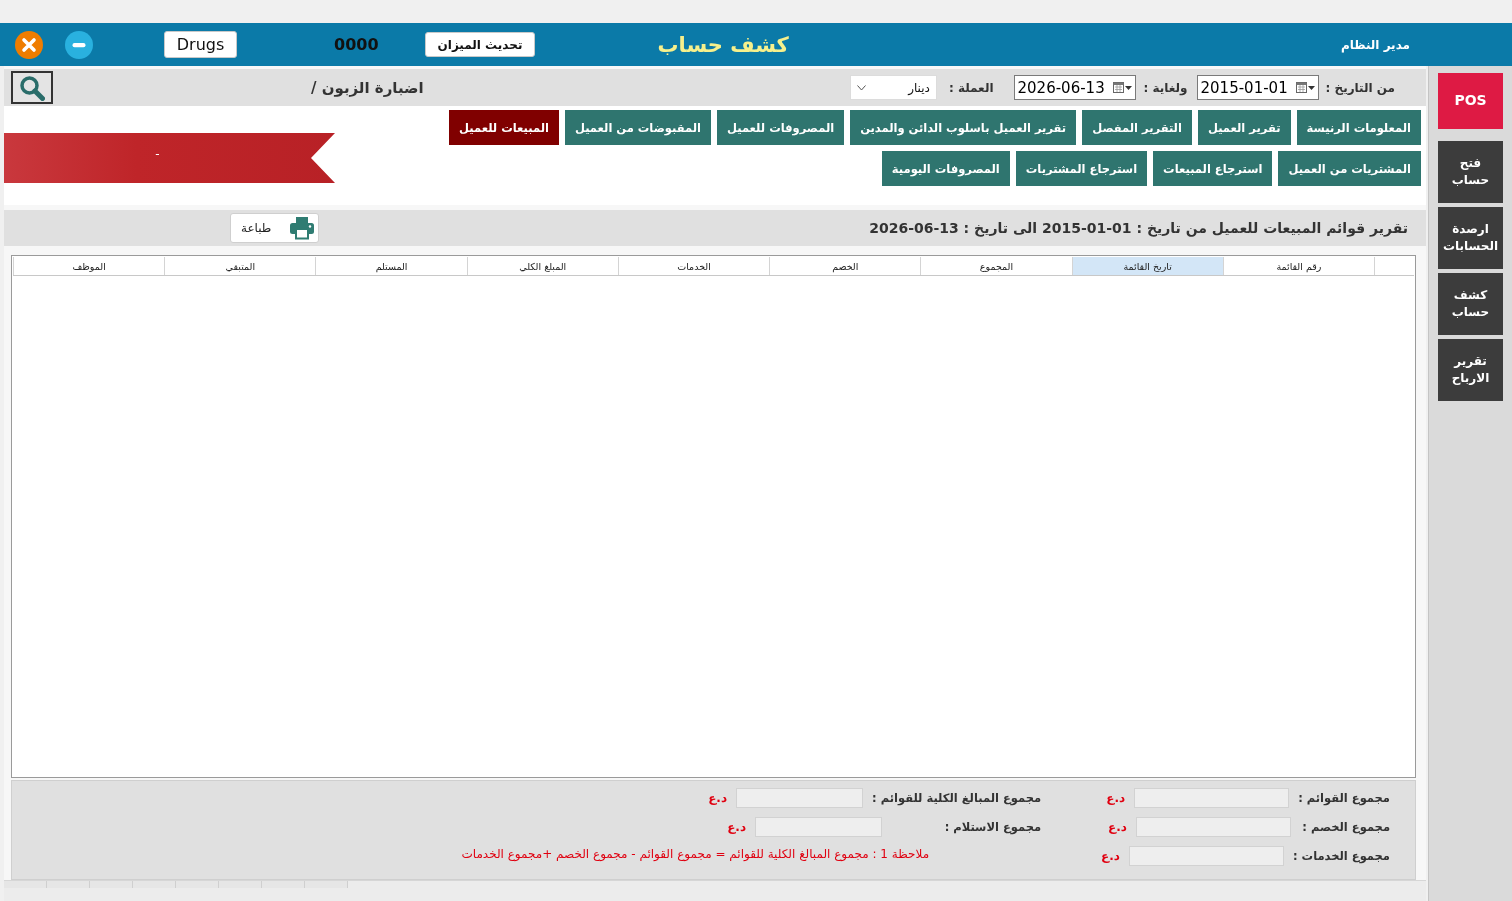  Describe the element at coordinates (504, 127) in the screenshot. I see `report-button: المبيعات للعميل` at that location.